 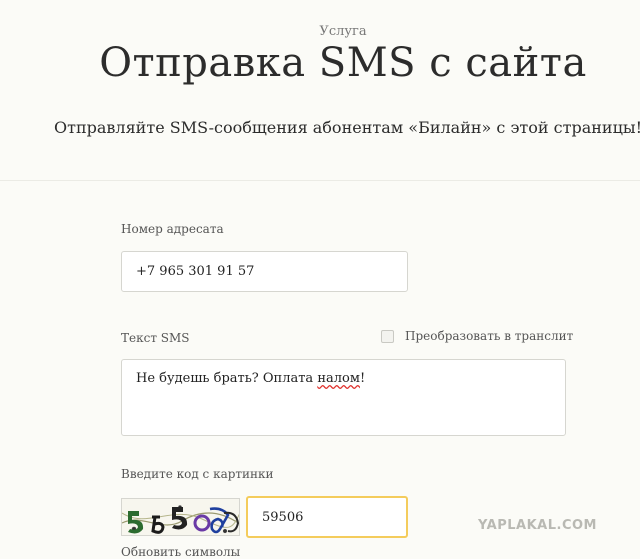 I want to click on translit-option: Преобразовать в транслит, so click(x=477, y=336).